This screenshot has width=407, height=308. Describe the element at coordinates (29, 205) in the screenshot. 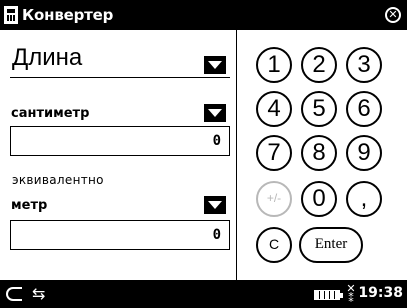

I see `to-unit-label: метр` at that location.